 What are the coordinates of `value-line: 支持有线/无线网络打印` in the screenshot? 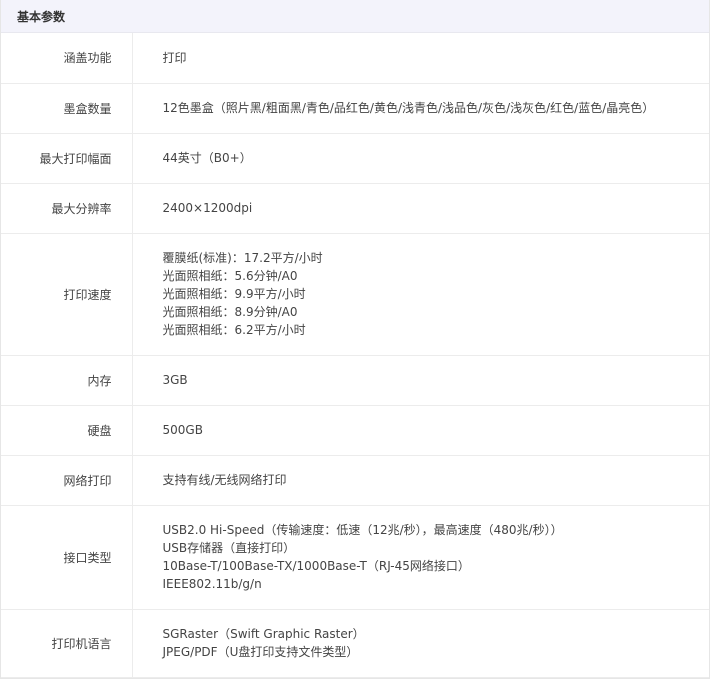 It's located at (224, 480).